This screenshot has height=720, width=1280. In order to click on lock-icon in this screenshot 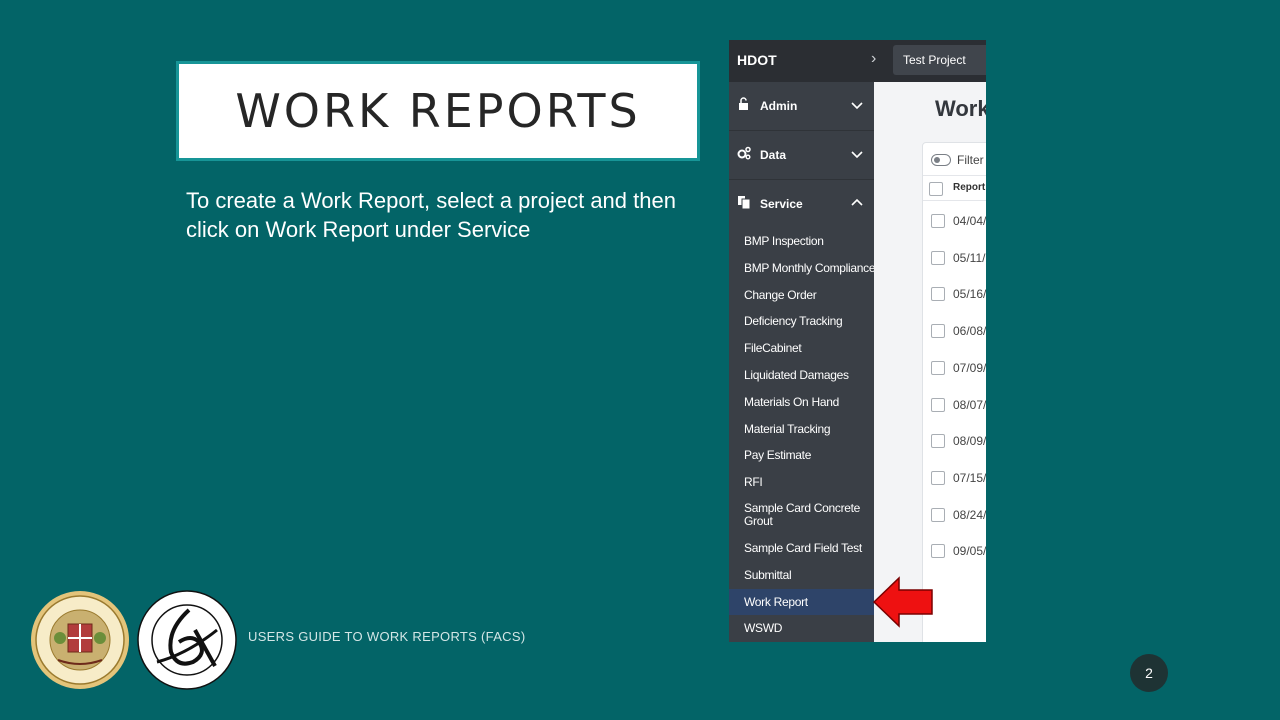, I will do `click(743, 103)`.